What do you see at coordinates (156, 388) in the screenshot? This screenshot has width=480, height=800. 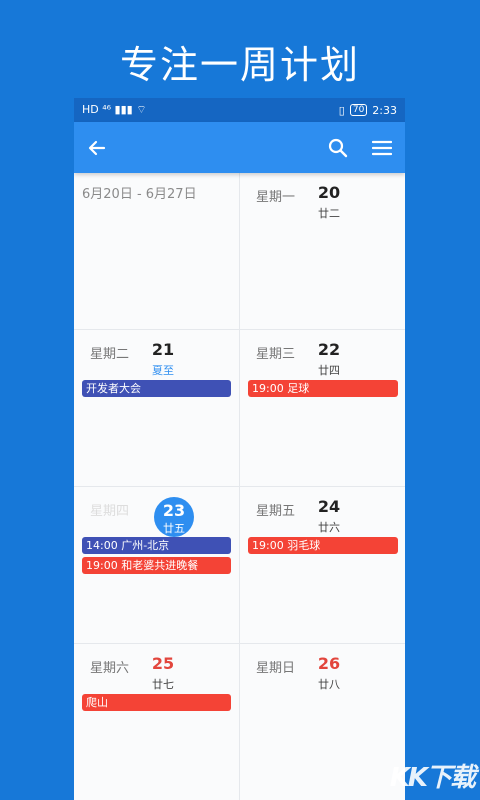 I see `event-chip: 开发者大会` at bounding box center [156, 388].